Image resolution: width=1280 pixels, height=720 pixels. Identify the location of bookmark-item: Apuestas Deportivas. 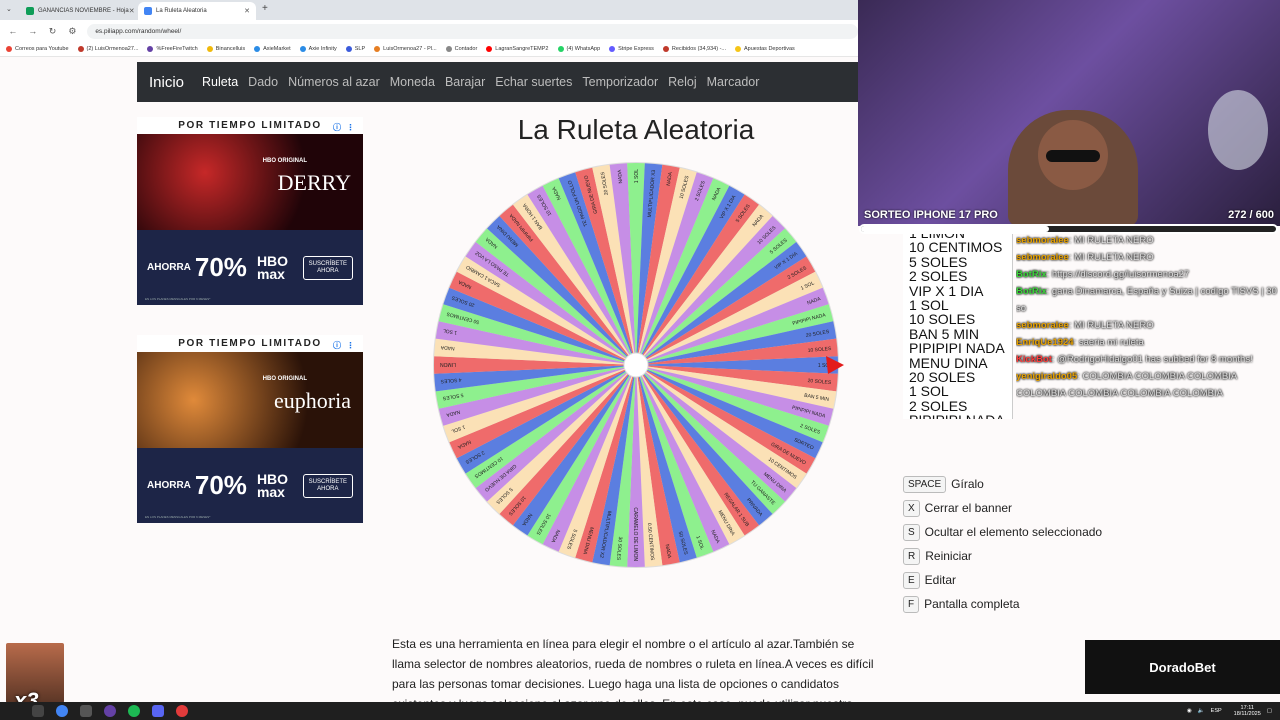
(765, 49).